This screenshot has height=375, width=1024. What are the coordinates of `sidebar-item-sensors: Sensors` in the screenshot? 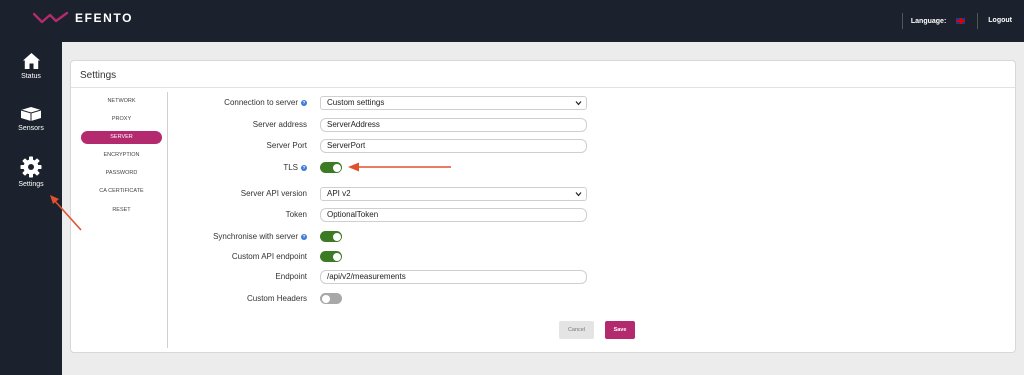 It's located at (31, 119).